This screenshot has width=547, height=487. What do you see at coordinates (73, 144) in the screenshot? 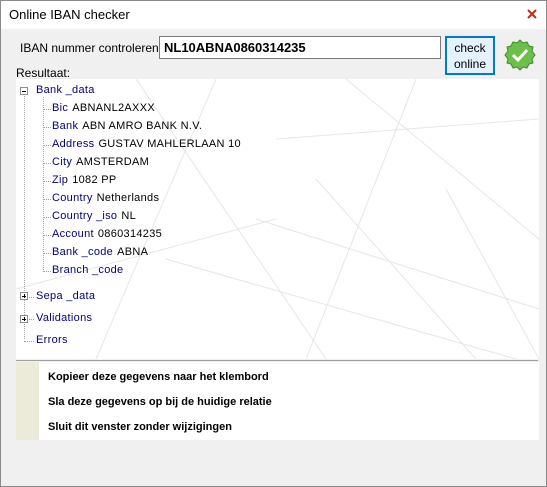
I see `field-key: Address` at bounding box center [73, 144].